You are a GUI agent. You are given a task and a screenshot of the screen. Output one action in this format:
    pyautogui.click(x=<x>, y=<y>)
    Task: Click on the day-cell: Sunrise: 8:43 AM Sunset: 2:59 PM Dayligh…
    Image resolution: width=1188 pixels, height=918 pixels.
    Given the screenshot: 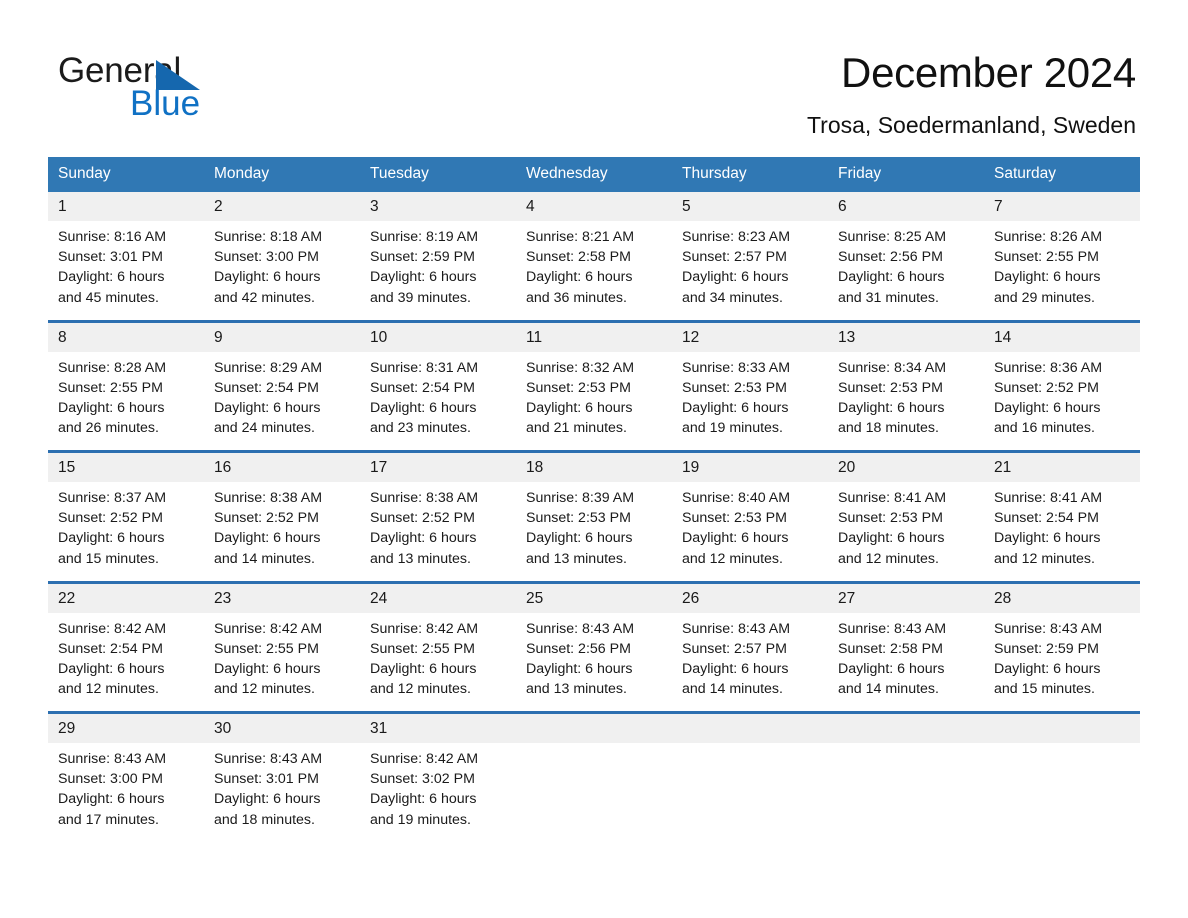 What is the action you would take?
    pyautogui.click(x=1062, y=662)
    